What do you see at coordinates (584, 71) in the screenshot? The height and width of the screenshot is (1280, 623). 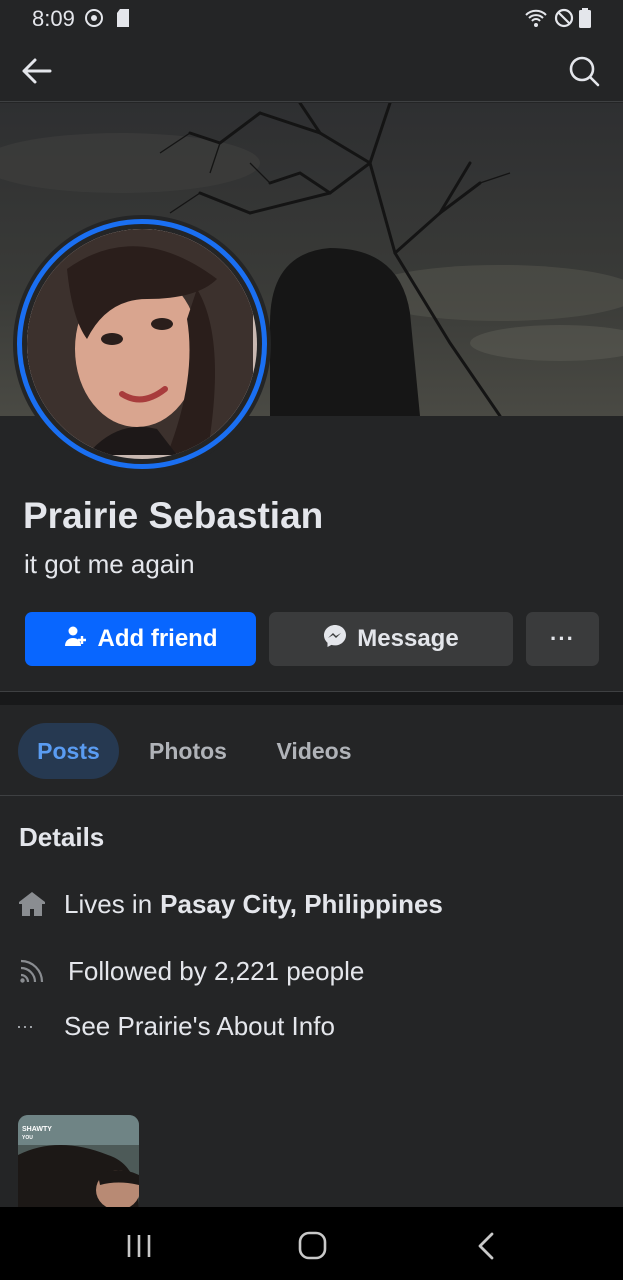 I see `search-icon` at bounding box center [584, 71].